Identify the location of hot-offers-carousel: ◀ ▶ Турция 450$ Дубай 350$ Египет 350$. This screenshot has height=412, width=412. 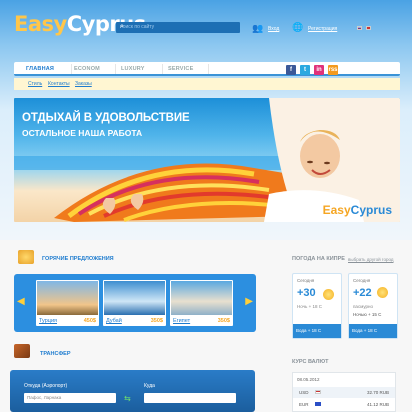
(135, 303).